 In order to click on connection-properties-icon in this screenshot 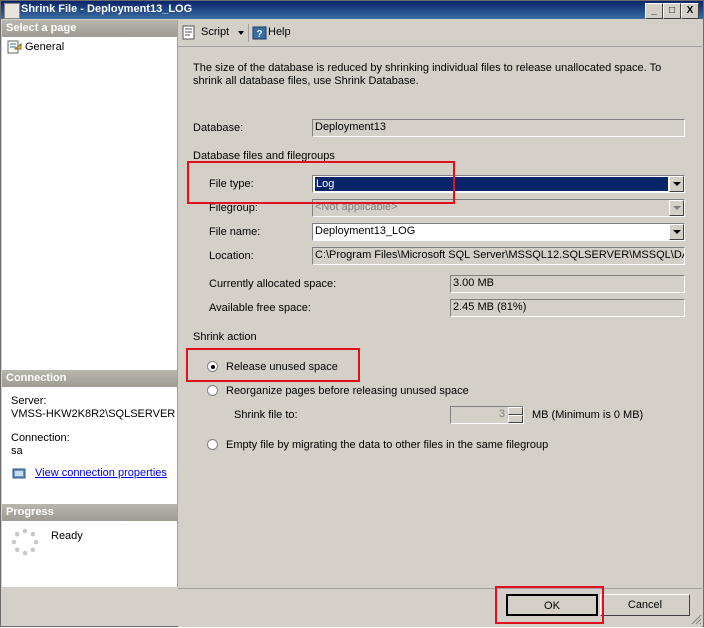, I will do `click(20, 474)`.